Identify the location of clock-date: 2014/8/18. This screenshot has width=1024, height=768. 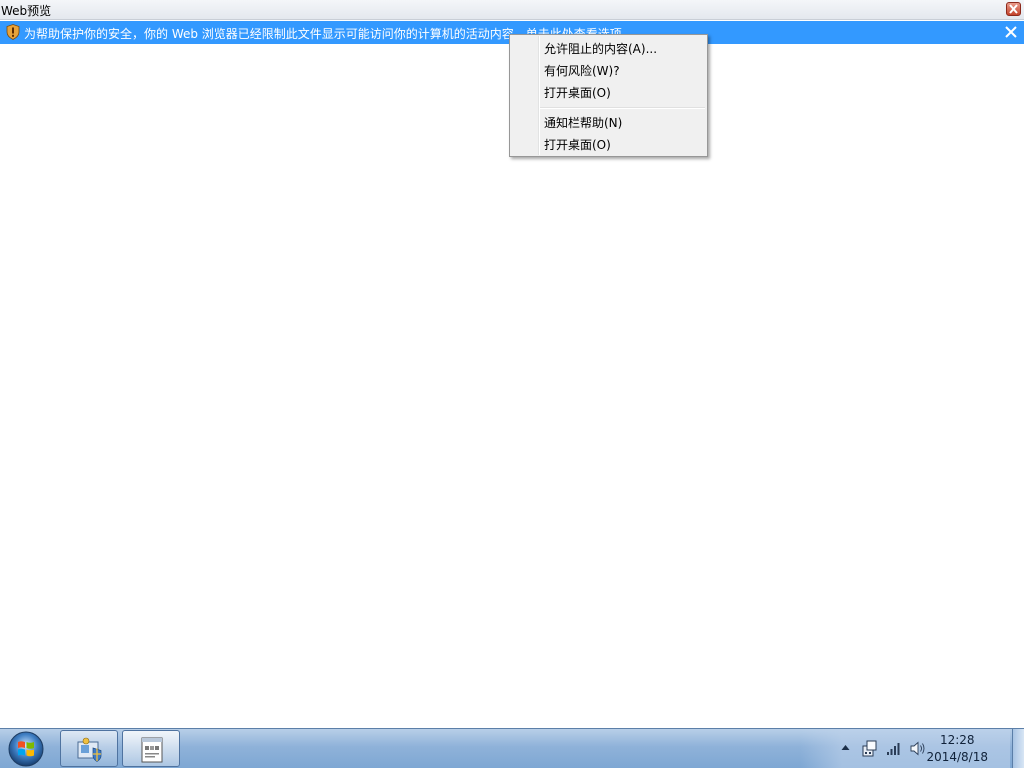
(957, 757).